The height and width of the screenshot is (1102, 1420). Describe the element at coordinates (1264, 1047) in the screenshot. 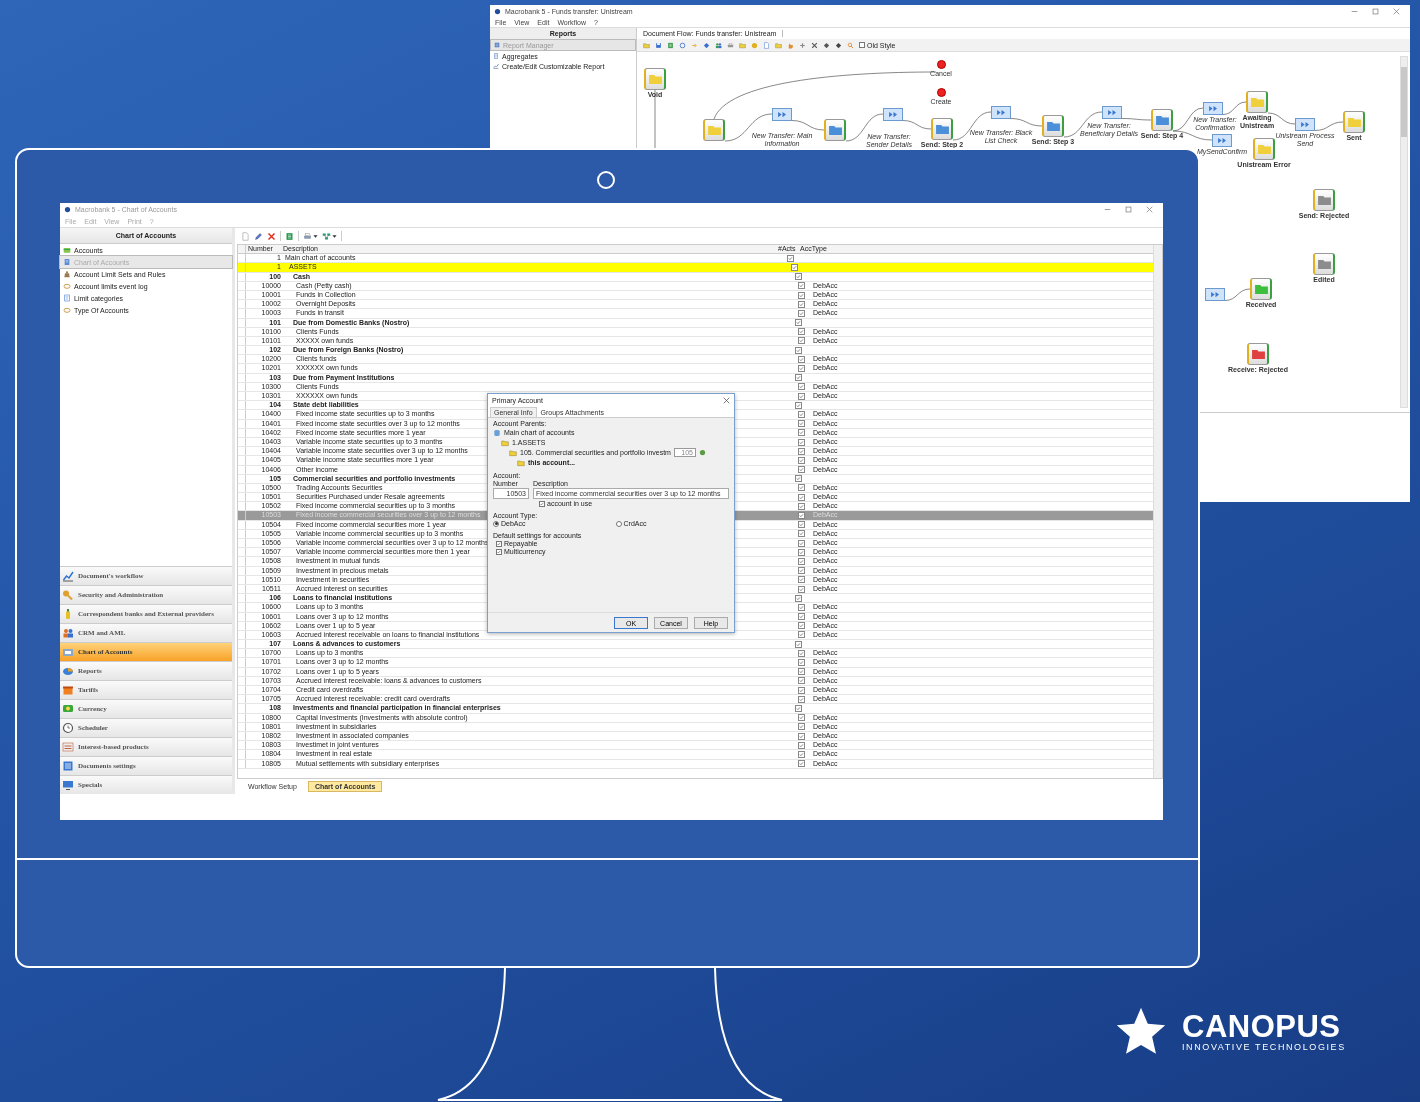

I see `logo-tagline: INNOVATIVE TECHNOLOGIES` at that location.